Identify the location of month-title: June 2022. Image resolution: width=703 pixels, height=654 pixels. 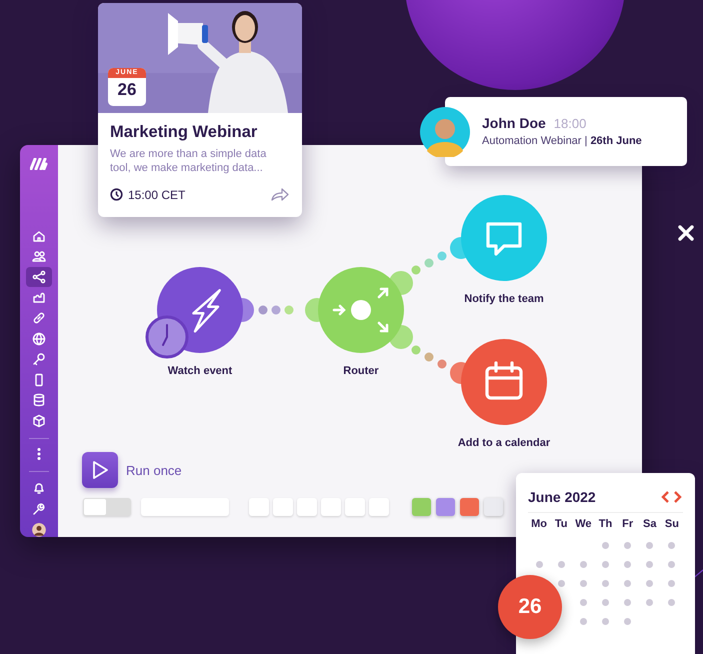
(562, 497).